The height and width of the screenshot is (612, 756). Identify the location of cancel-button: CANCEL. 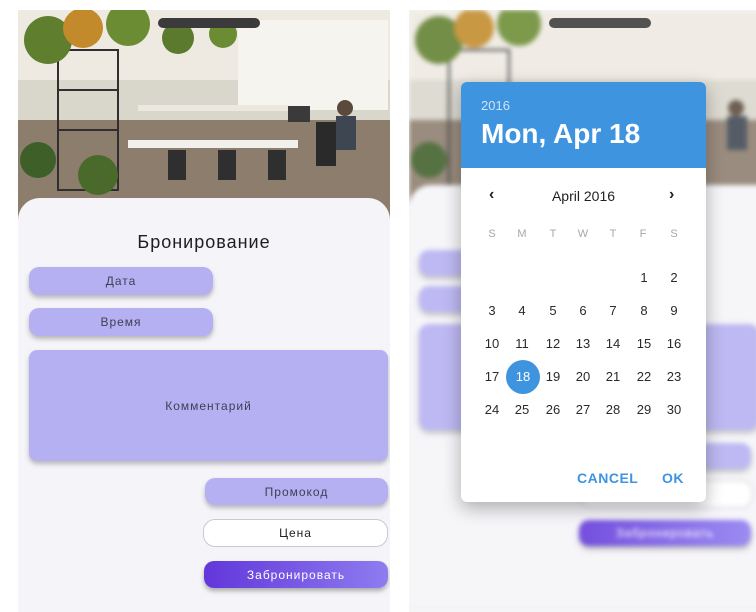
(607, 478).